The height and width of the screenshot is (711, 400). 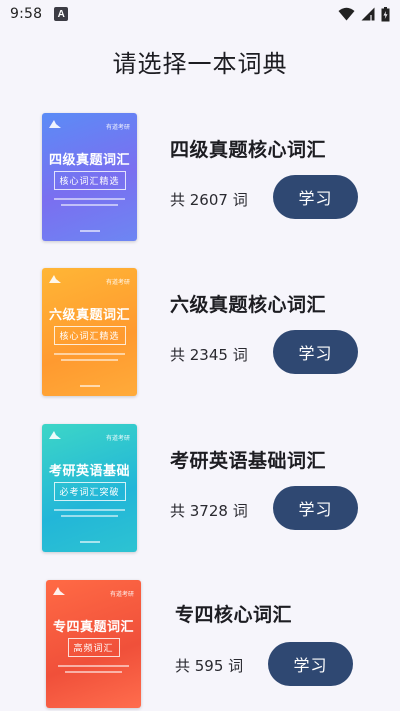 What do you see at coordinates (315, 508) in the screenshot?
I see `study-button-kaoyan: 学习` at bounding box center [315, 508].